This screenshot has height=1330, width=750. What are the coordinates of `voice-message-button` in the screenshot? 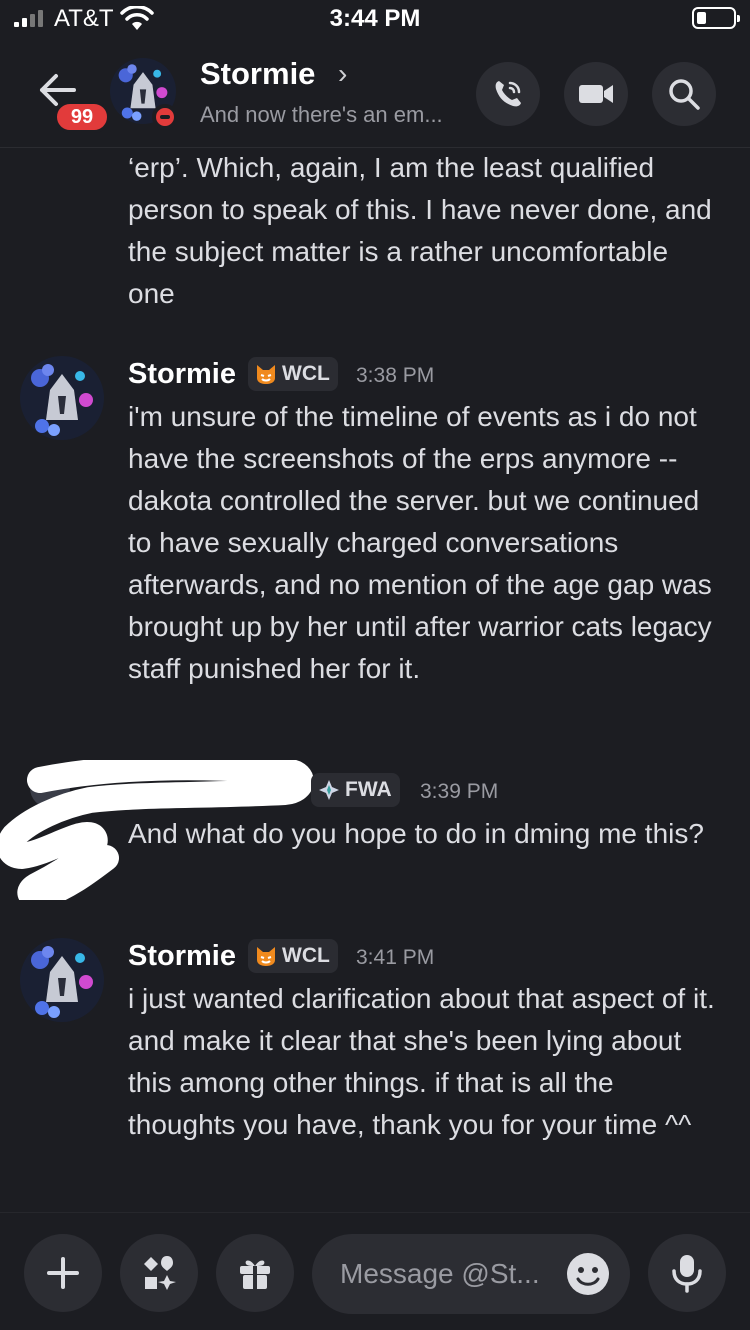 It's located at (687, 1273).